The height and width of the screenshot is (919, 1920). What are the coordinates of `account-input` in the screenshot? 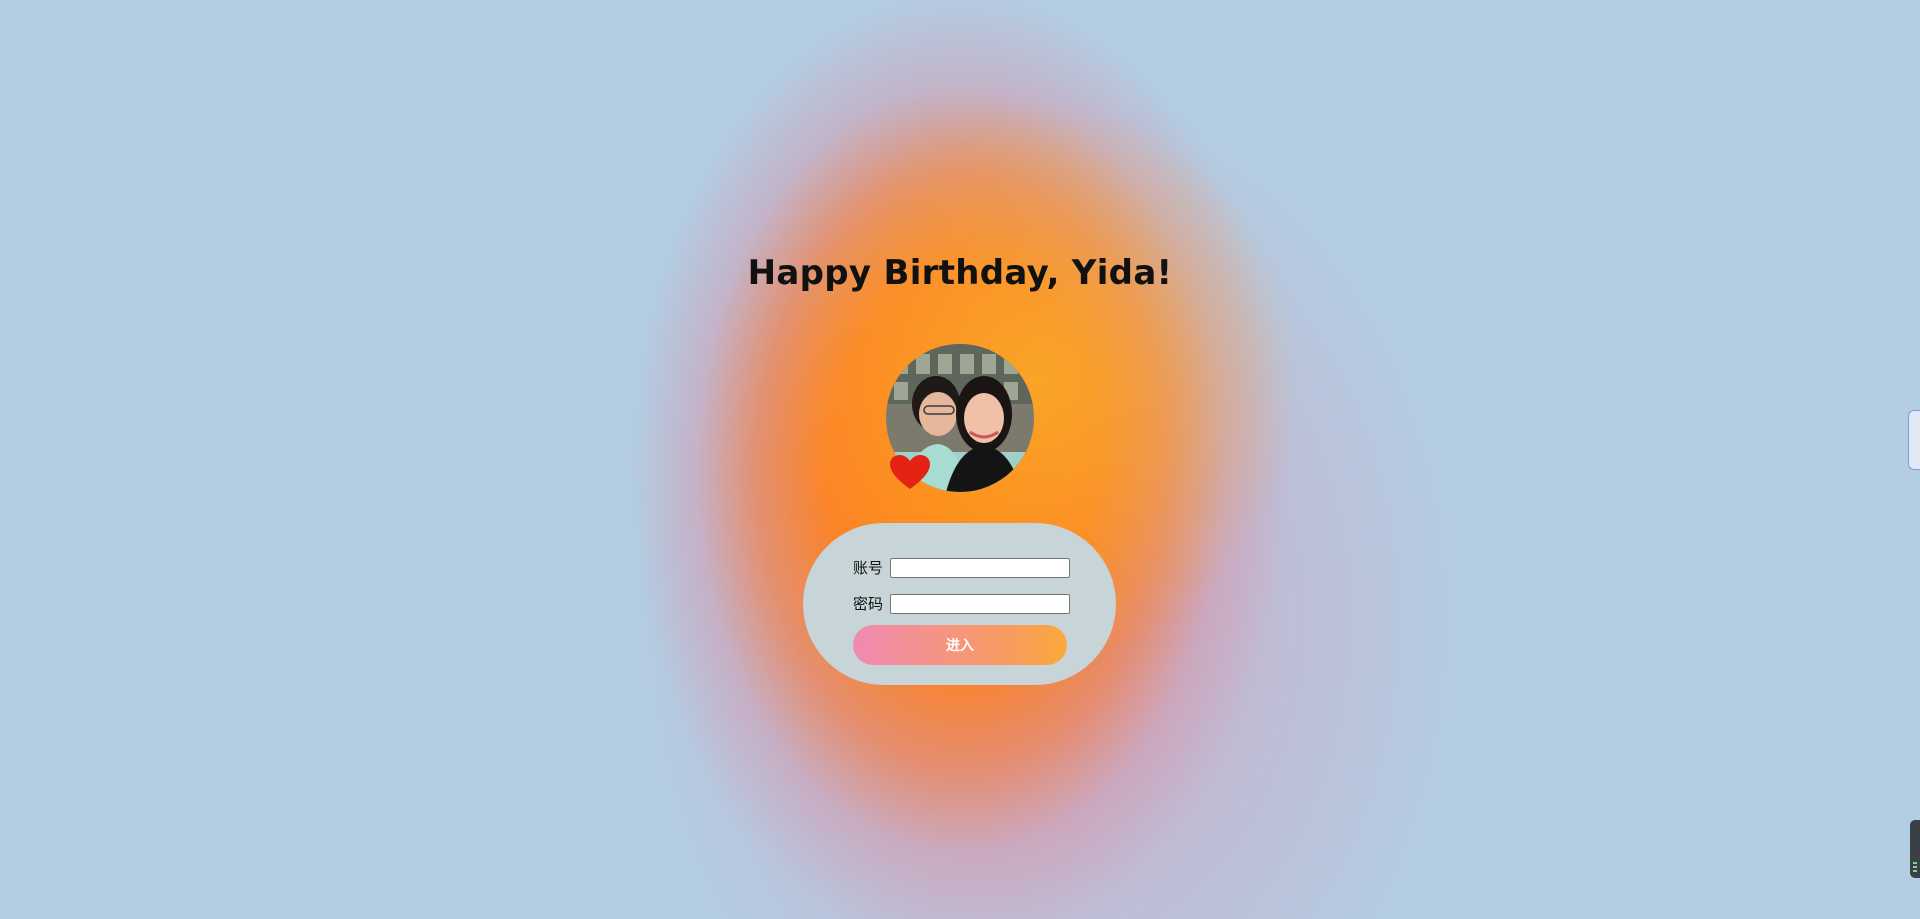 It's located at (980, 567).